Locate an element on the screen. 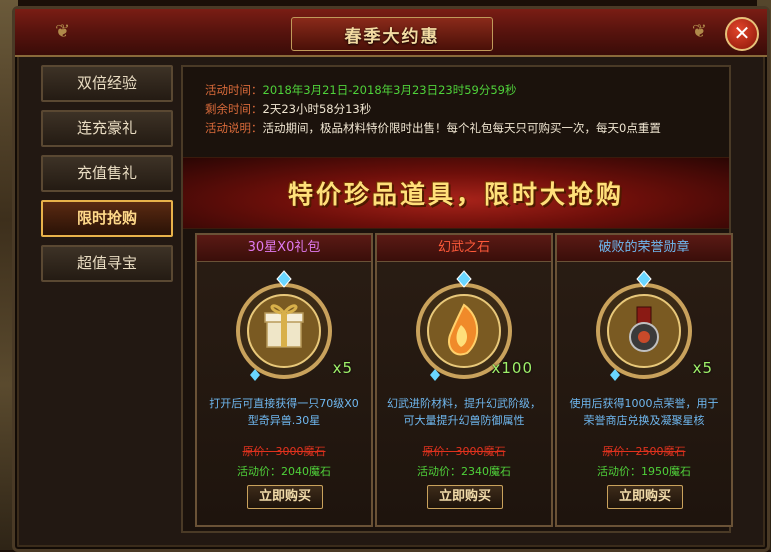 The height and width of the screenshot is (552, 771). gift-box-icon is located at coordinates (284, 325).